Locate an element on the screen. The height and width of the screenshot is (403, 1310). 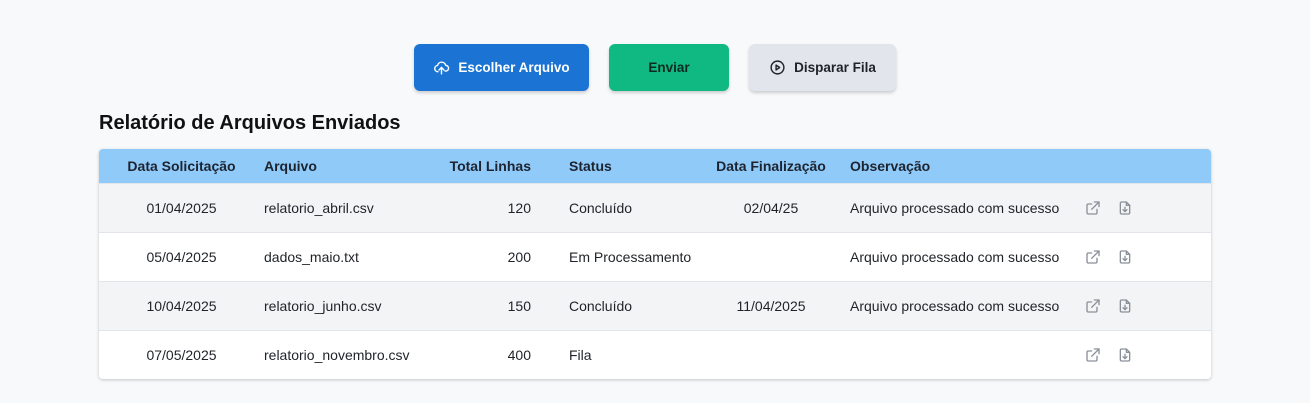
trigger-queue-button: Disparar Fila is located at coordinates (822, 67).